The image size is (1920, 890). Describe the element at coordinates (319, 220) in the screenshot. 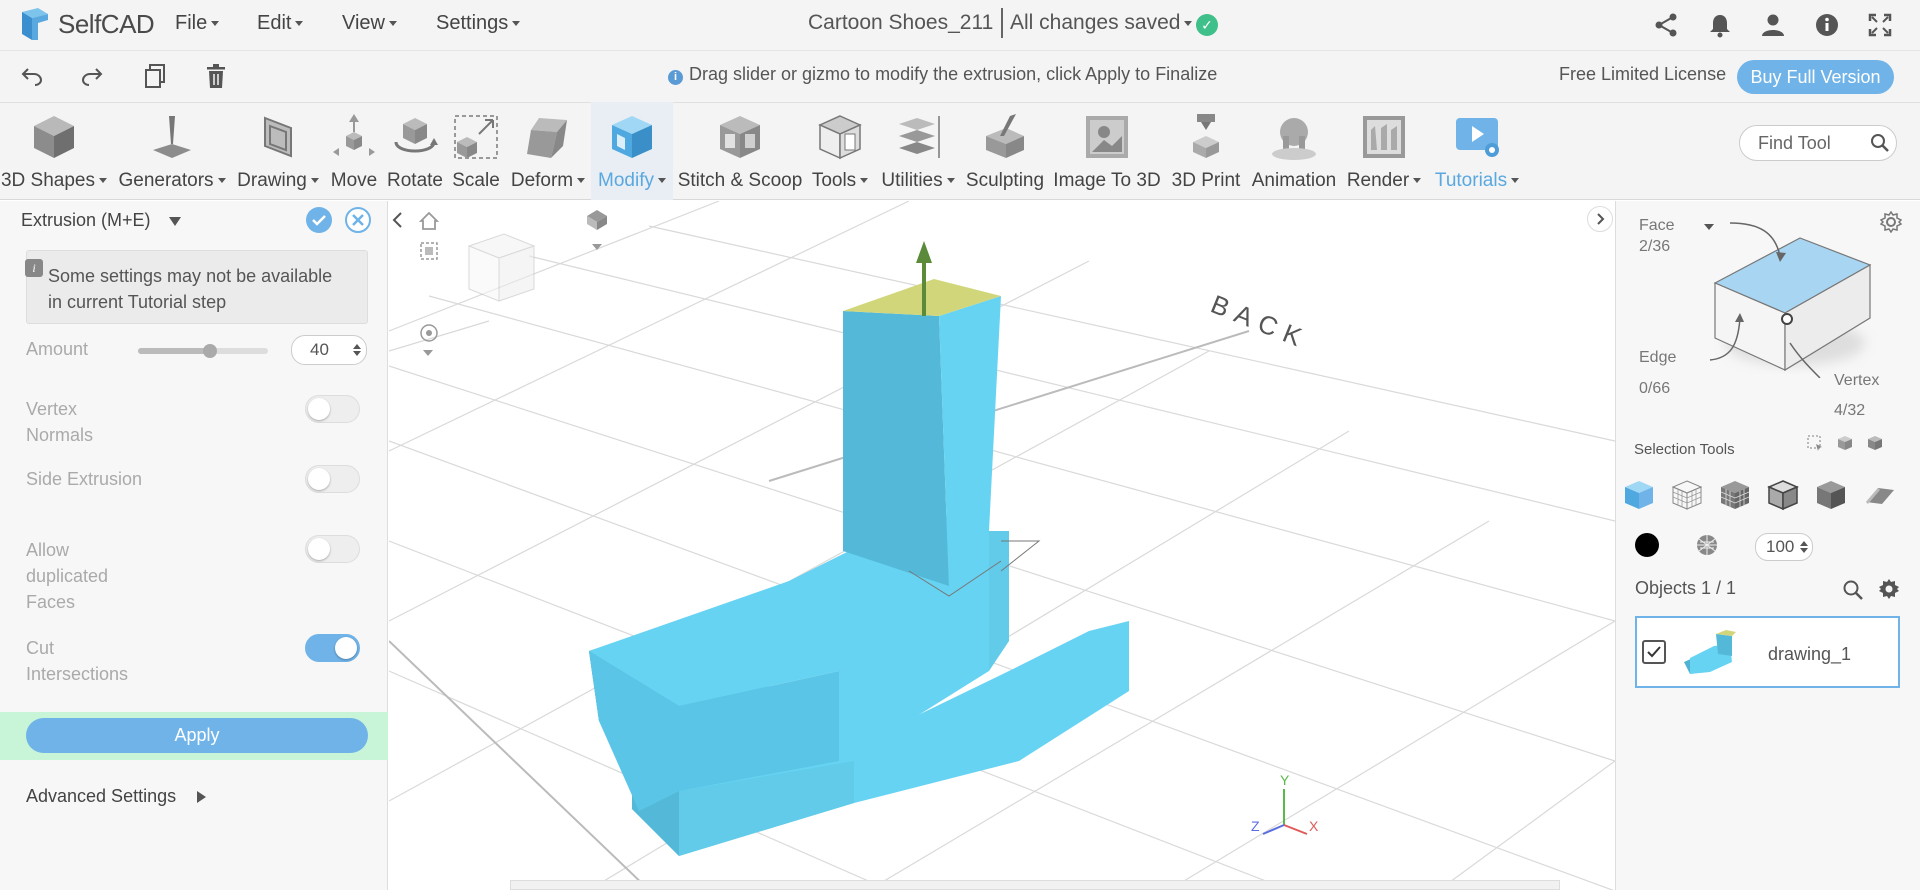

I see `confirm-button` at that location.